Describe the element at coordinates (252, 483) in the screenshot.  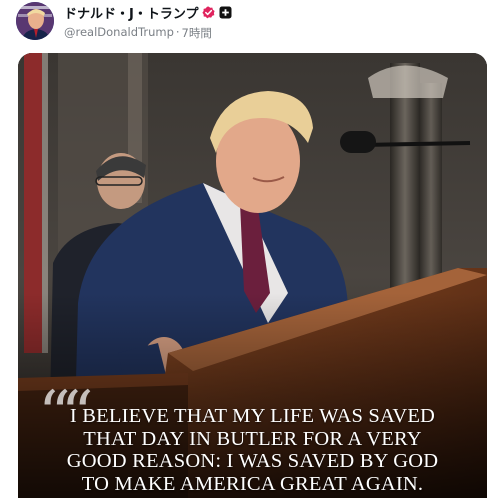
I see `quote-line-4: TO MAKE AMERICA GREAT AGAIN.` at that location.